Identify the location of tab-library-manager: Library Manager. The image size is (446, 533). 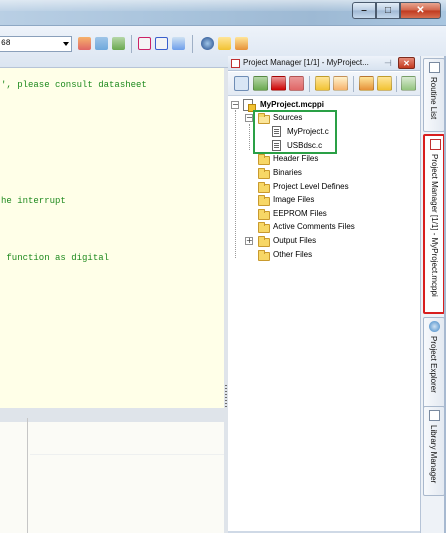
(434, 451).